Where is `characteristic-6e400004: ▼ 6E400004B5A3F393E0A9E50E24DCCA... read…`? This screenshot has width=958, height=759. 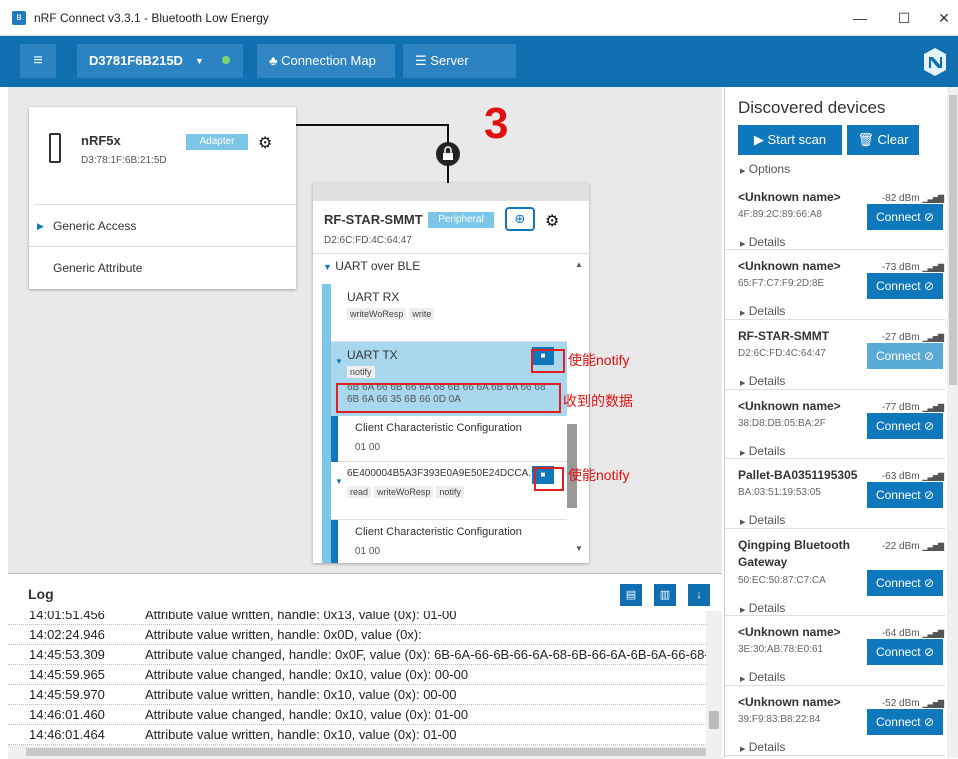 characteristic-6e400004: ▼ 6E400004B5A3F393E0A9E50E24DCCA... read… is located at coordinates (449, 491).